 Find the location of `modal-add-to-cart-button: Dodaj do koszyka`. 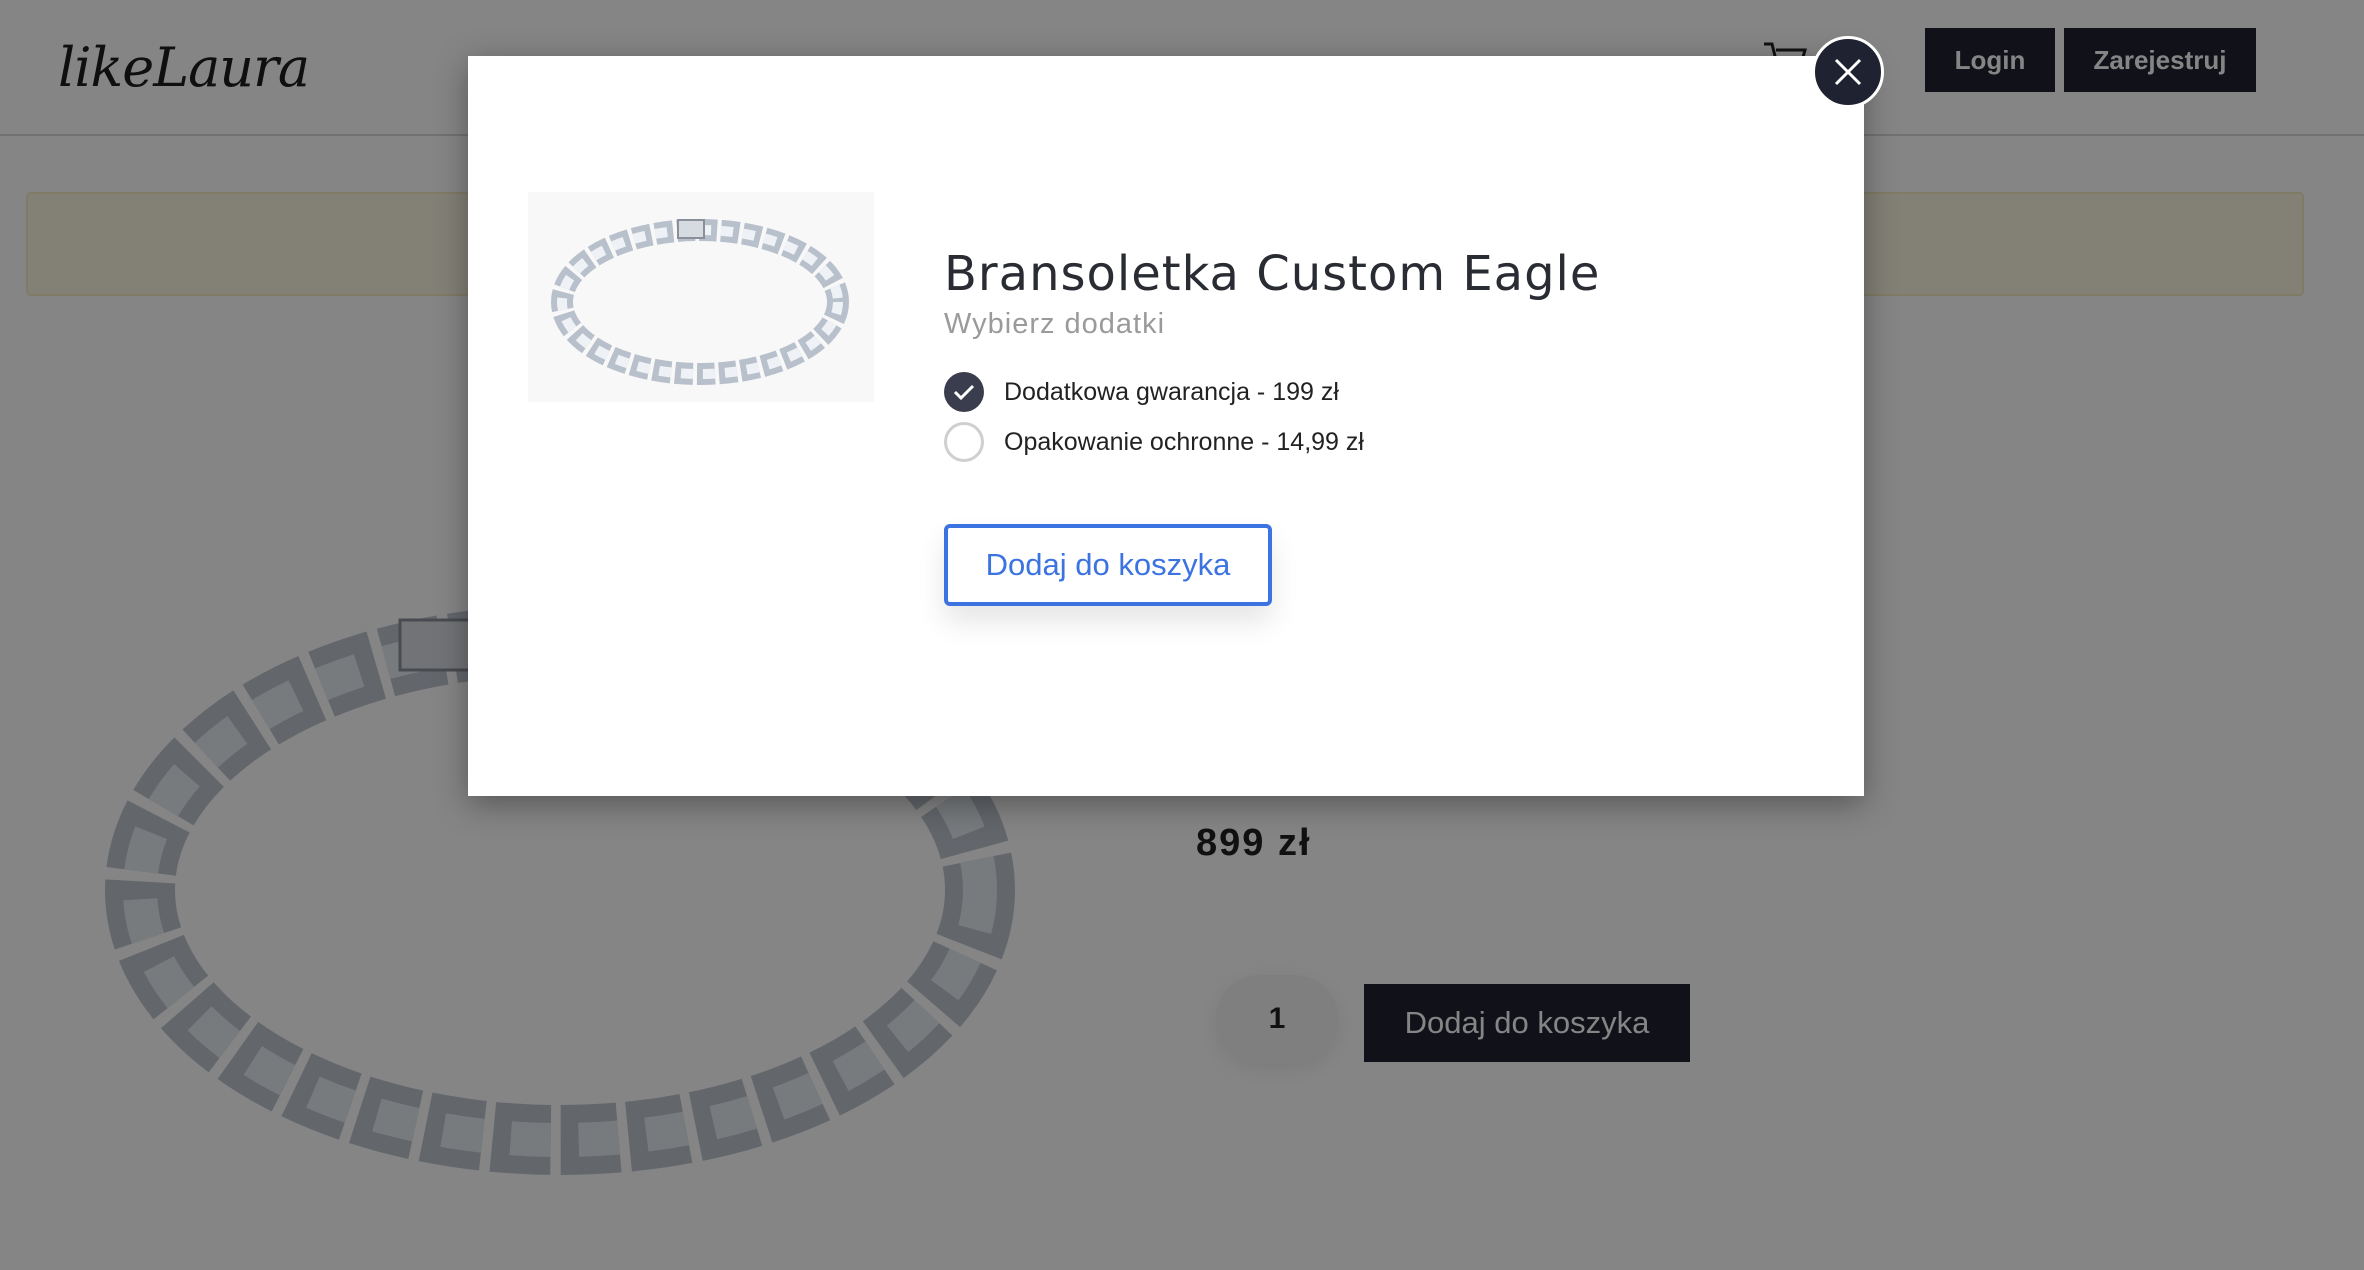

modal-add-to-cart-button: Dodaj do koszyka is located at coordinates (1108, 565).